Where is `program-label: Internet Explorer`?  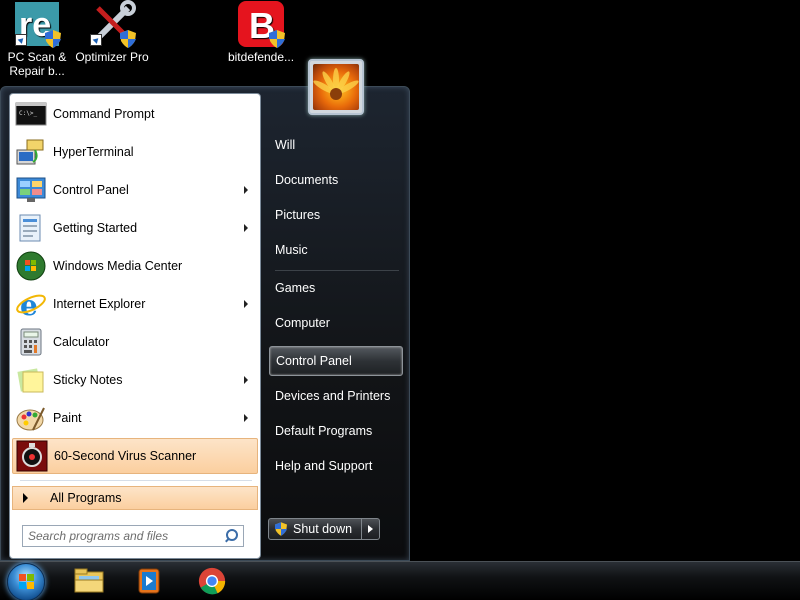 program-label: Internet Explorer is located at coordinates (99, 304).